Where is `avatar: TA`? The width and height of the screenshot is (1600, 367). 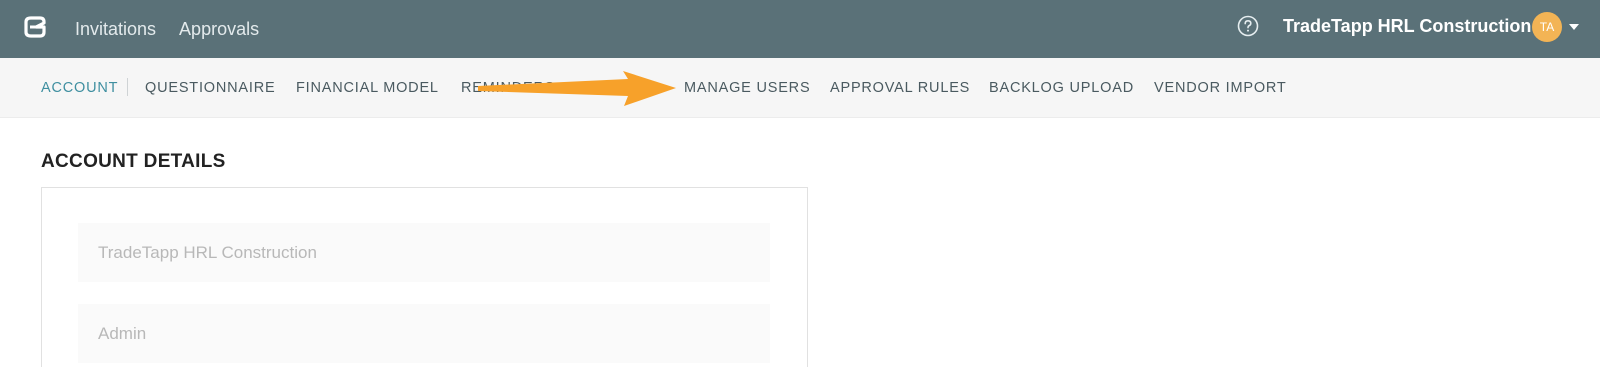 avatar: TA is located at coordinates (1547, 27).